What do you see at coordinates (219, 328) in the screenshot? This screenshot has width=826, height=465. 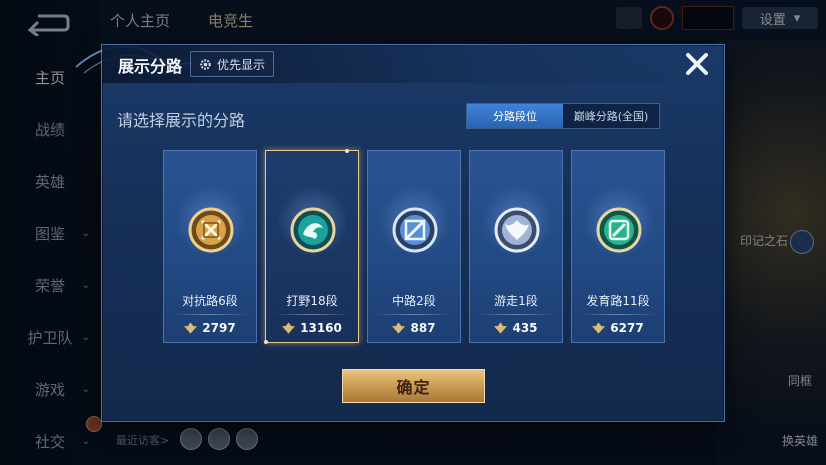 I see `lane-score-value: 2797` at bounding box center [219, 328].